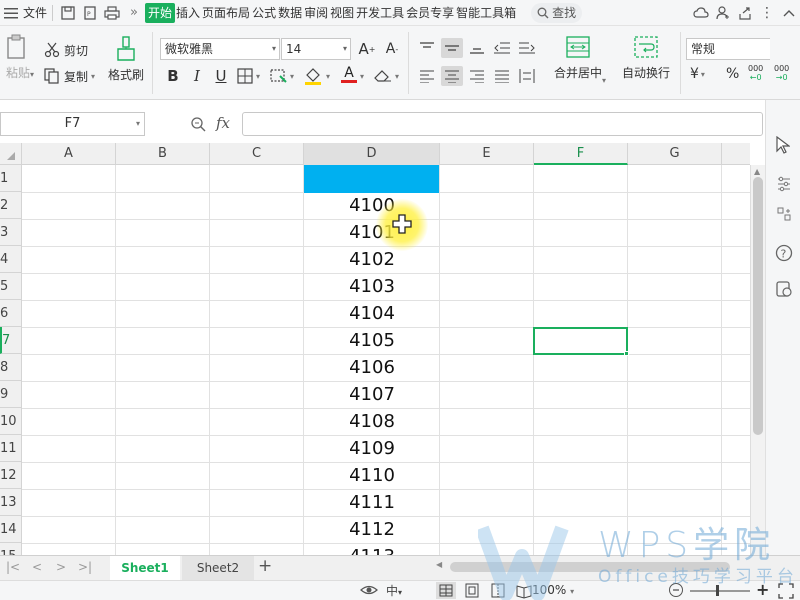  What do you see at coordinates (265, 566) in the screenshot?
I see `add-sheet-button: +` at bounding box center [265, 566].